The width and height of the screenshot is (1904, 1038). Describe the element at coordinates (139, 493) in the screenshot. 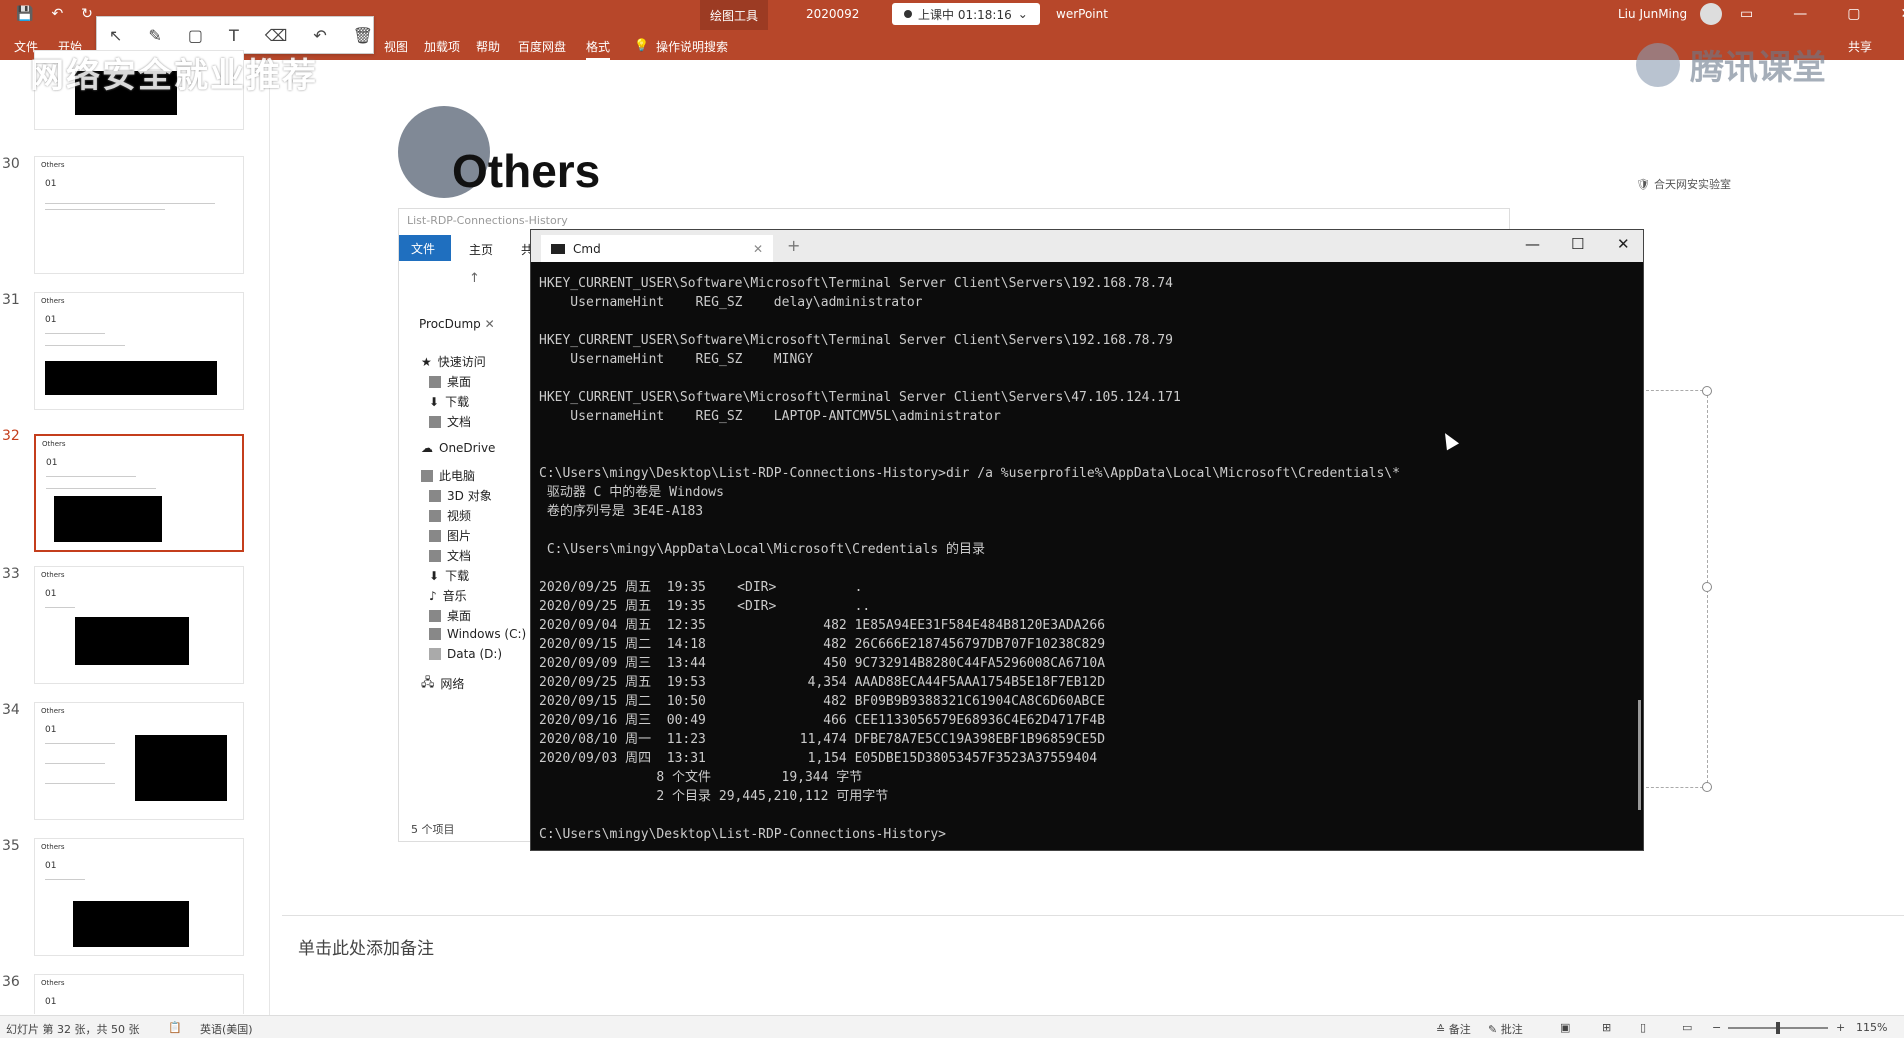

I see `slide-thumbnail-selected: Others 01` at that location.